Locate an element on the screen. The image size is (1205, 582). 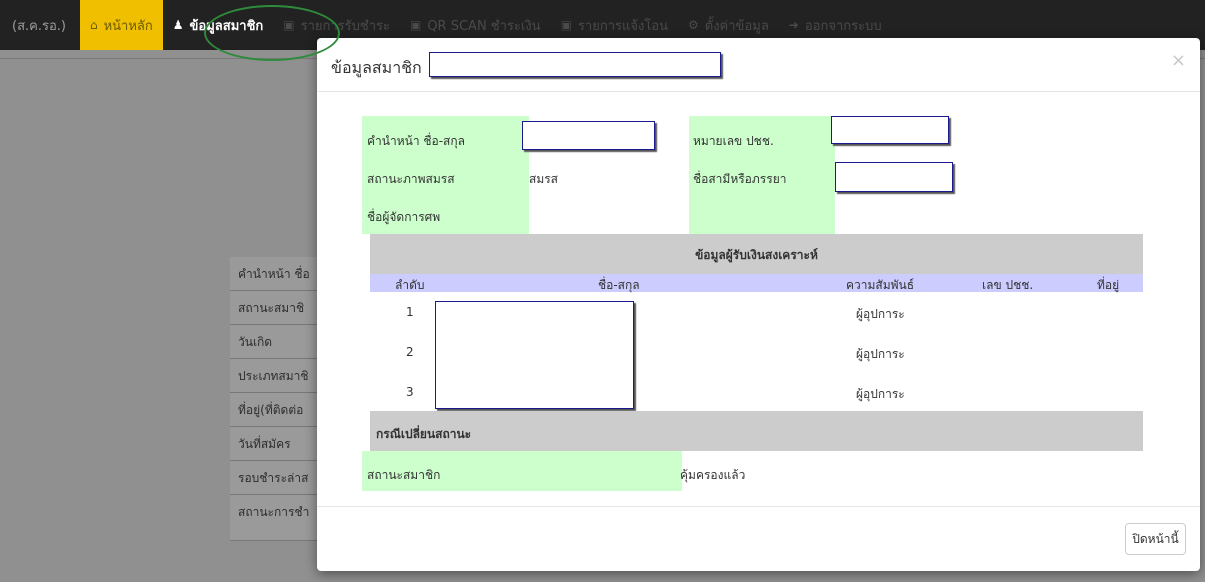
bg-row: สถานะสมาชิ is located at coordinates (275, 308).